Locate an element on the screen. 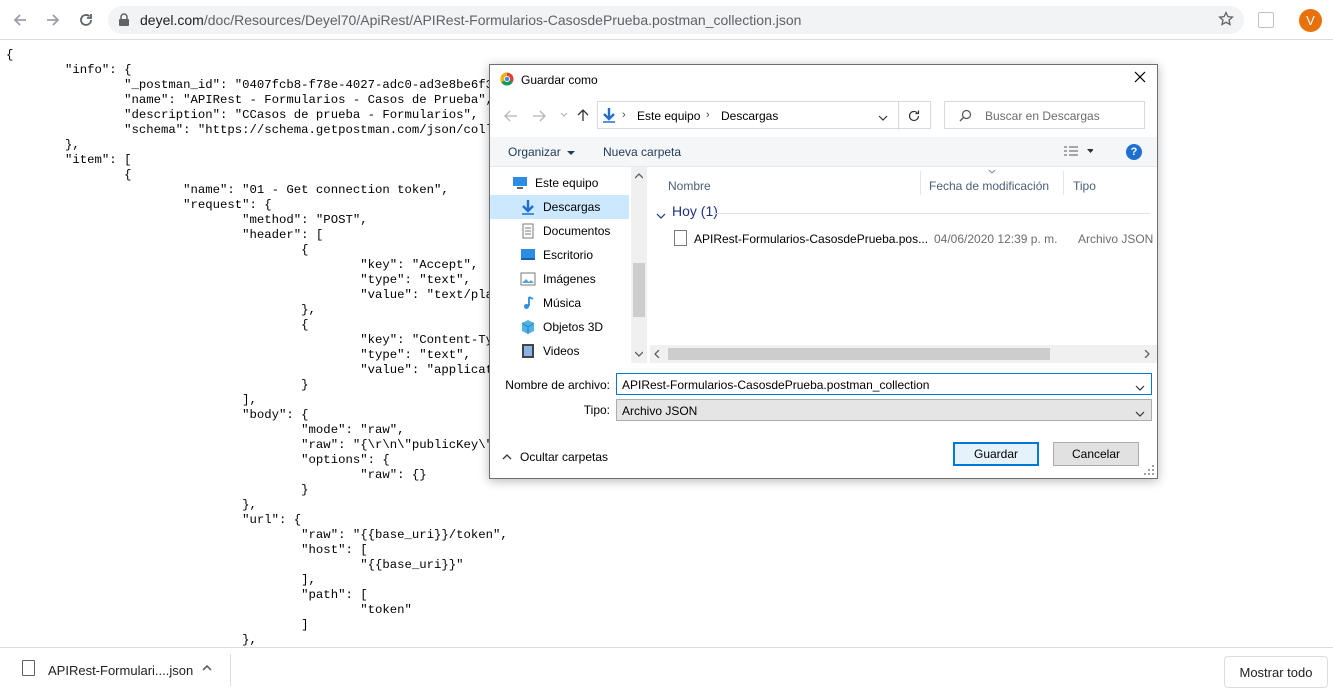 The height and width of the screenshot is (691, 1333). navigation-scrollbar is located at coordinates (639, 265).